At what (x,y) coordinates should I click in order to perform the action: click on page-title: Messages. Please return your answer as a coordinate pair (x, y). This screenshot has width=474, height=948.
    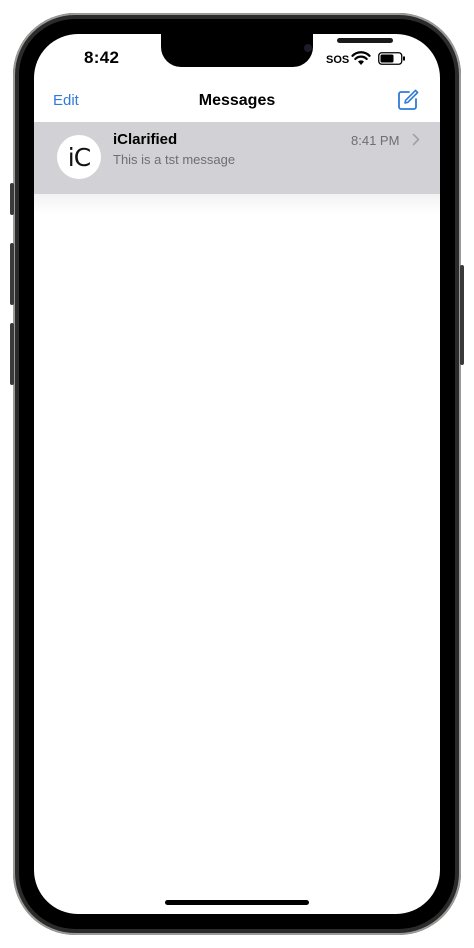
    Looking at the image, I should click on (237, 100).